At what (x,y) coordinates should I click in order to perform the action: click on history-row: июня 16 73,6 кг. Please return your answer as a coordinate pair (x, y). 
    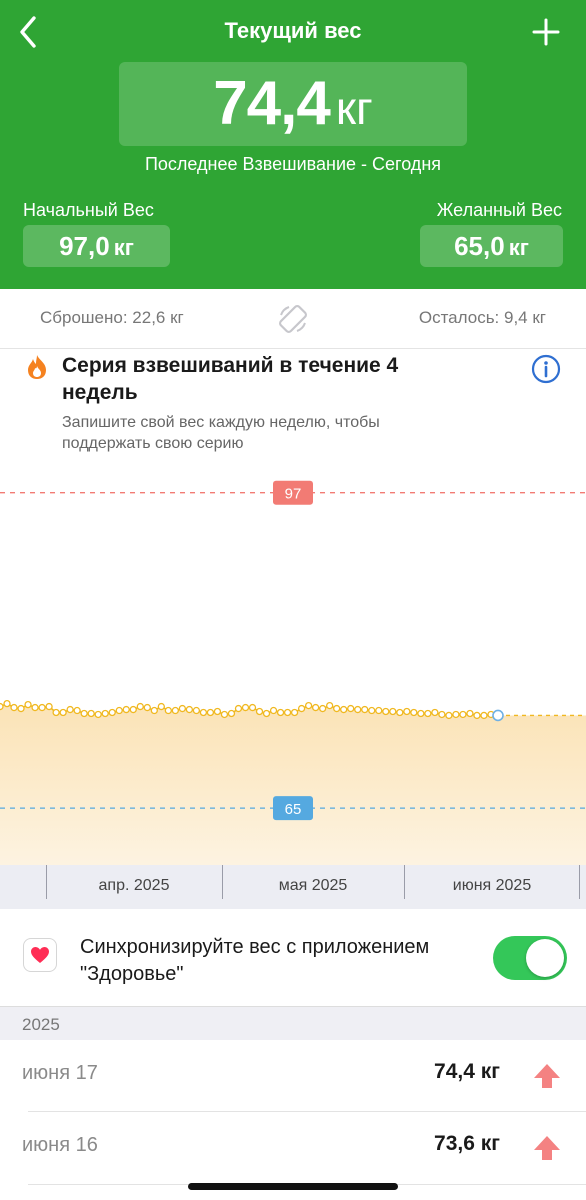
    Looking at the image, I should click on (293, 1148).